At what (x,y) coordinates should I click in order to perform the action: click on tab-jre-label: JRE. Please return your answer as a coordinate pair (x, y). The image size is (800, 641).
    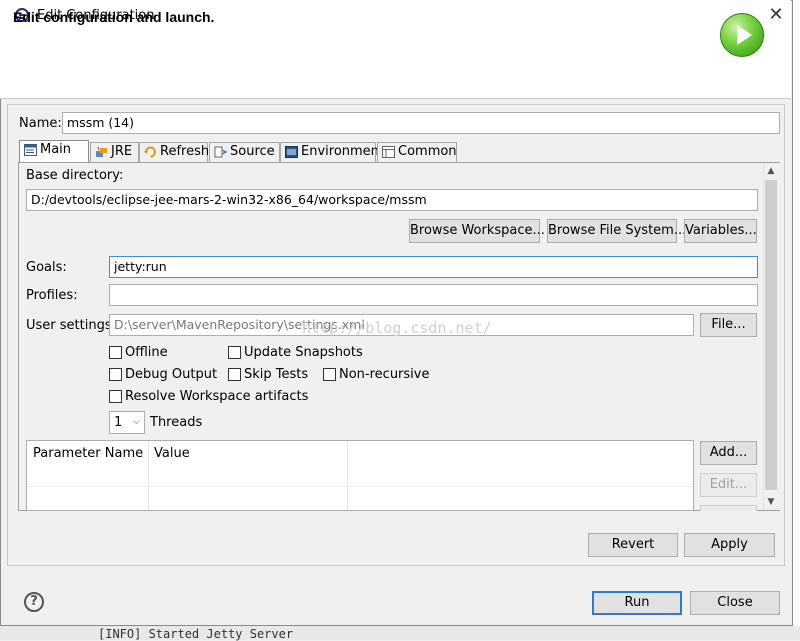
    Looking at the image, I should click on (122, 151).